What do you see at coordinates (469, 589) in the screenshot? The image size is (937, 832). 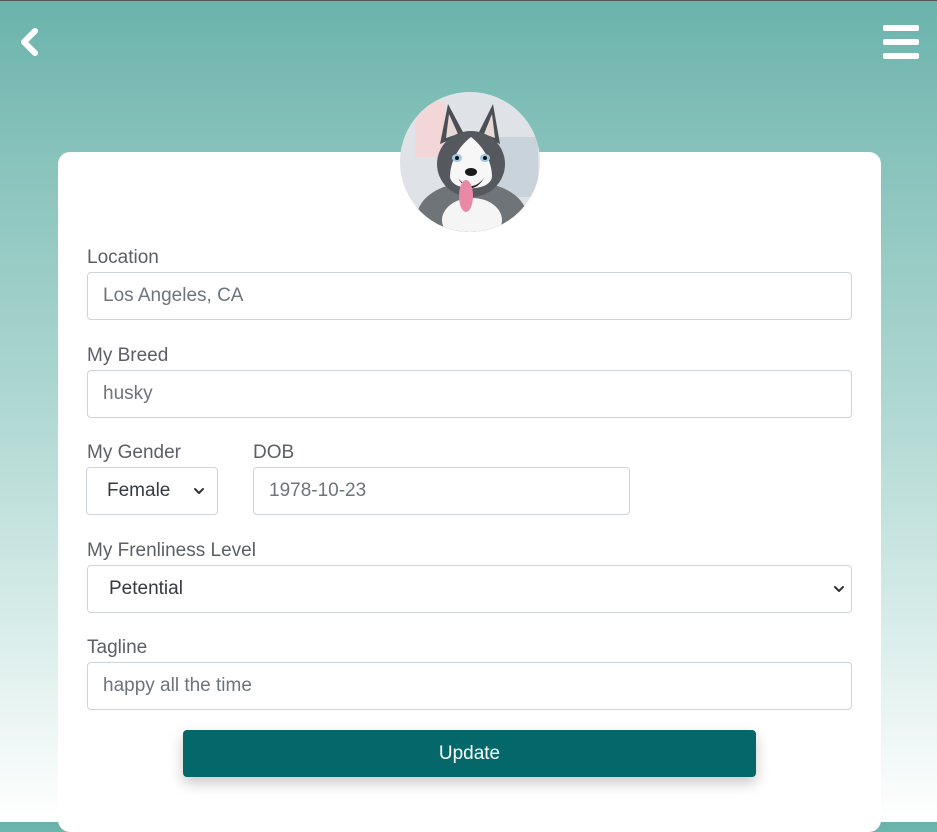 I see `friendliness-select: Petential` at bounding box center [469, 589].